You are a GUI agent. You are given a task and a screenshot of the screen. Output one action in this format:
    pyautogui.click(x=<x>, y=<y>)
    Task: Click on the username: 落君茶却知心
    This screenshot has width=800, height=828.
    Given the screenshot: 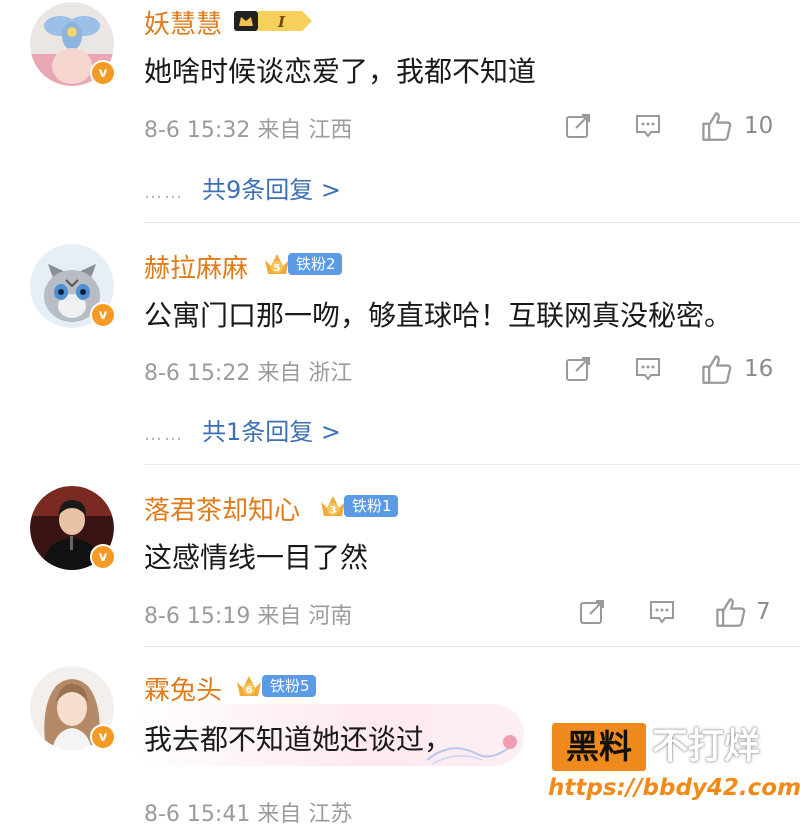 What is the action you would take?
    pyautogui.click(x=222, y=508)
    